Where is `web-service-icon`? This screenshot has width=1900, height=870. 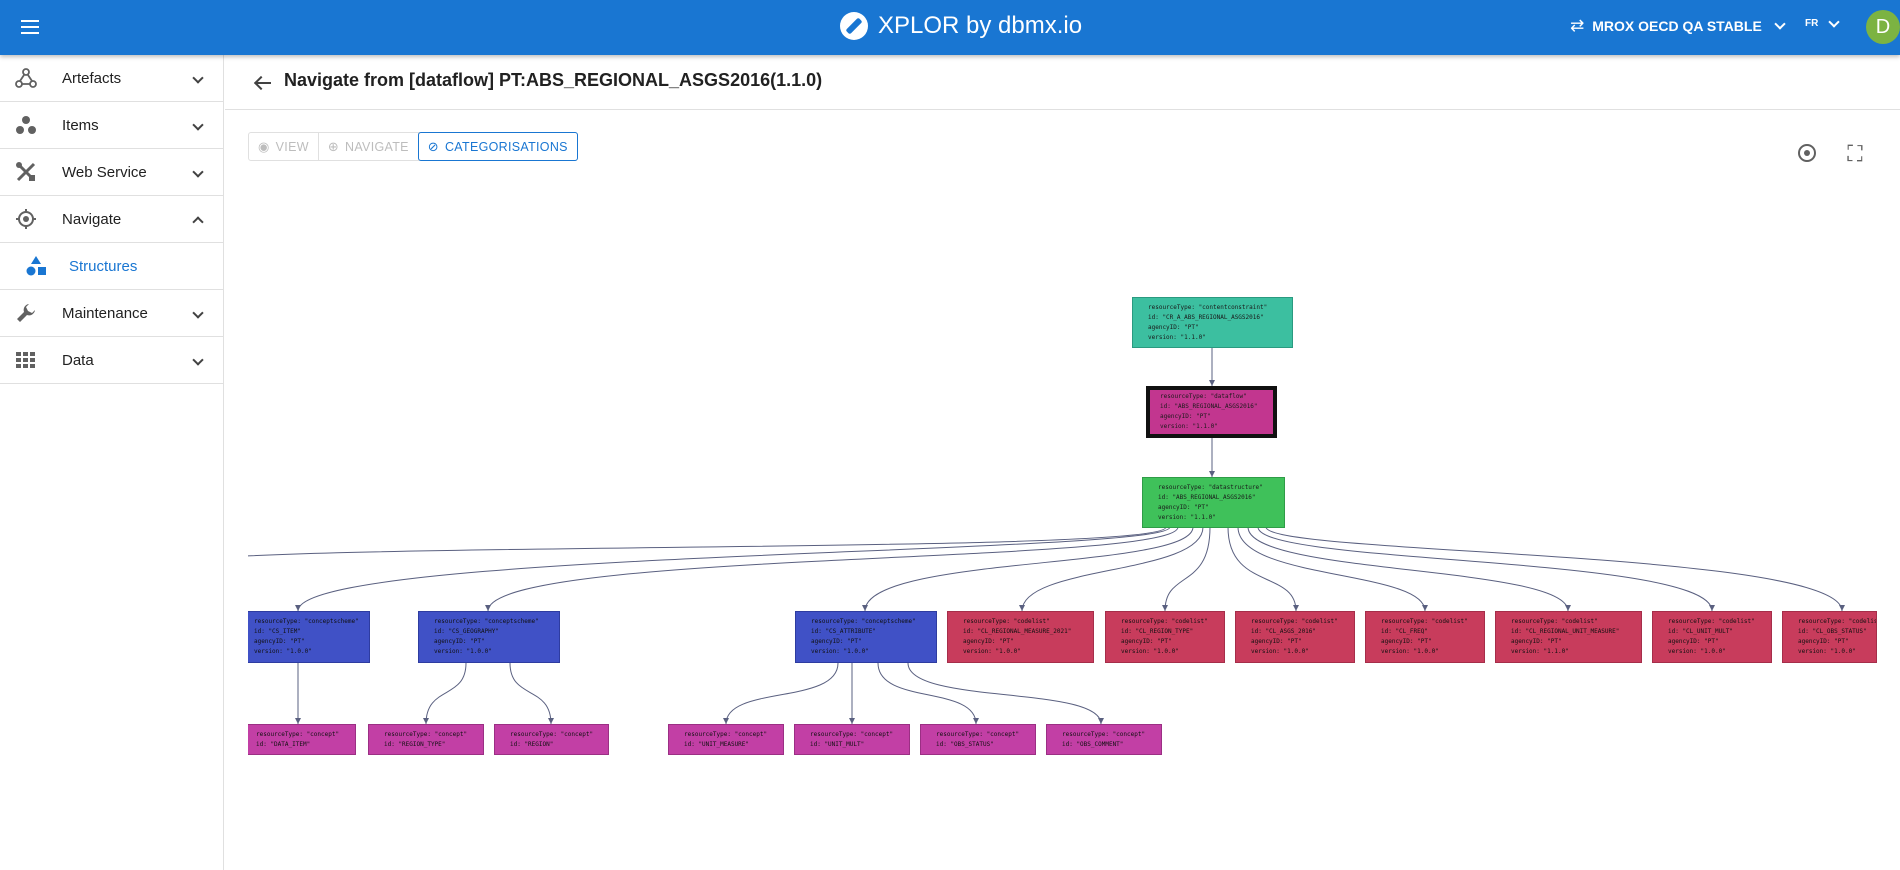 web-service-icon is located at coordinates (26, 172).